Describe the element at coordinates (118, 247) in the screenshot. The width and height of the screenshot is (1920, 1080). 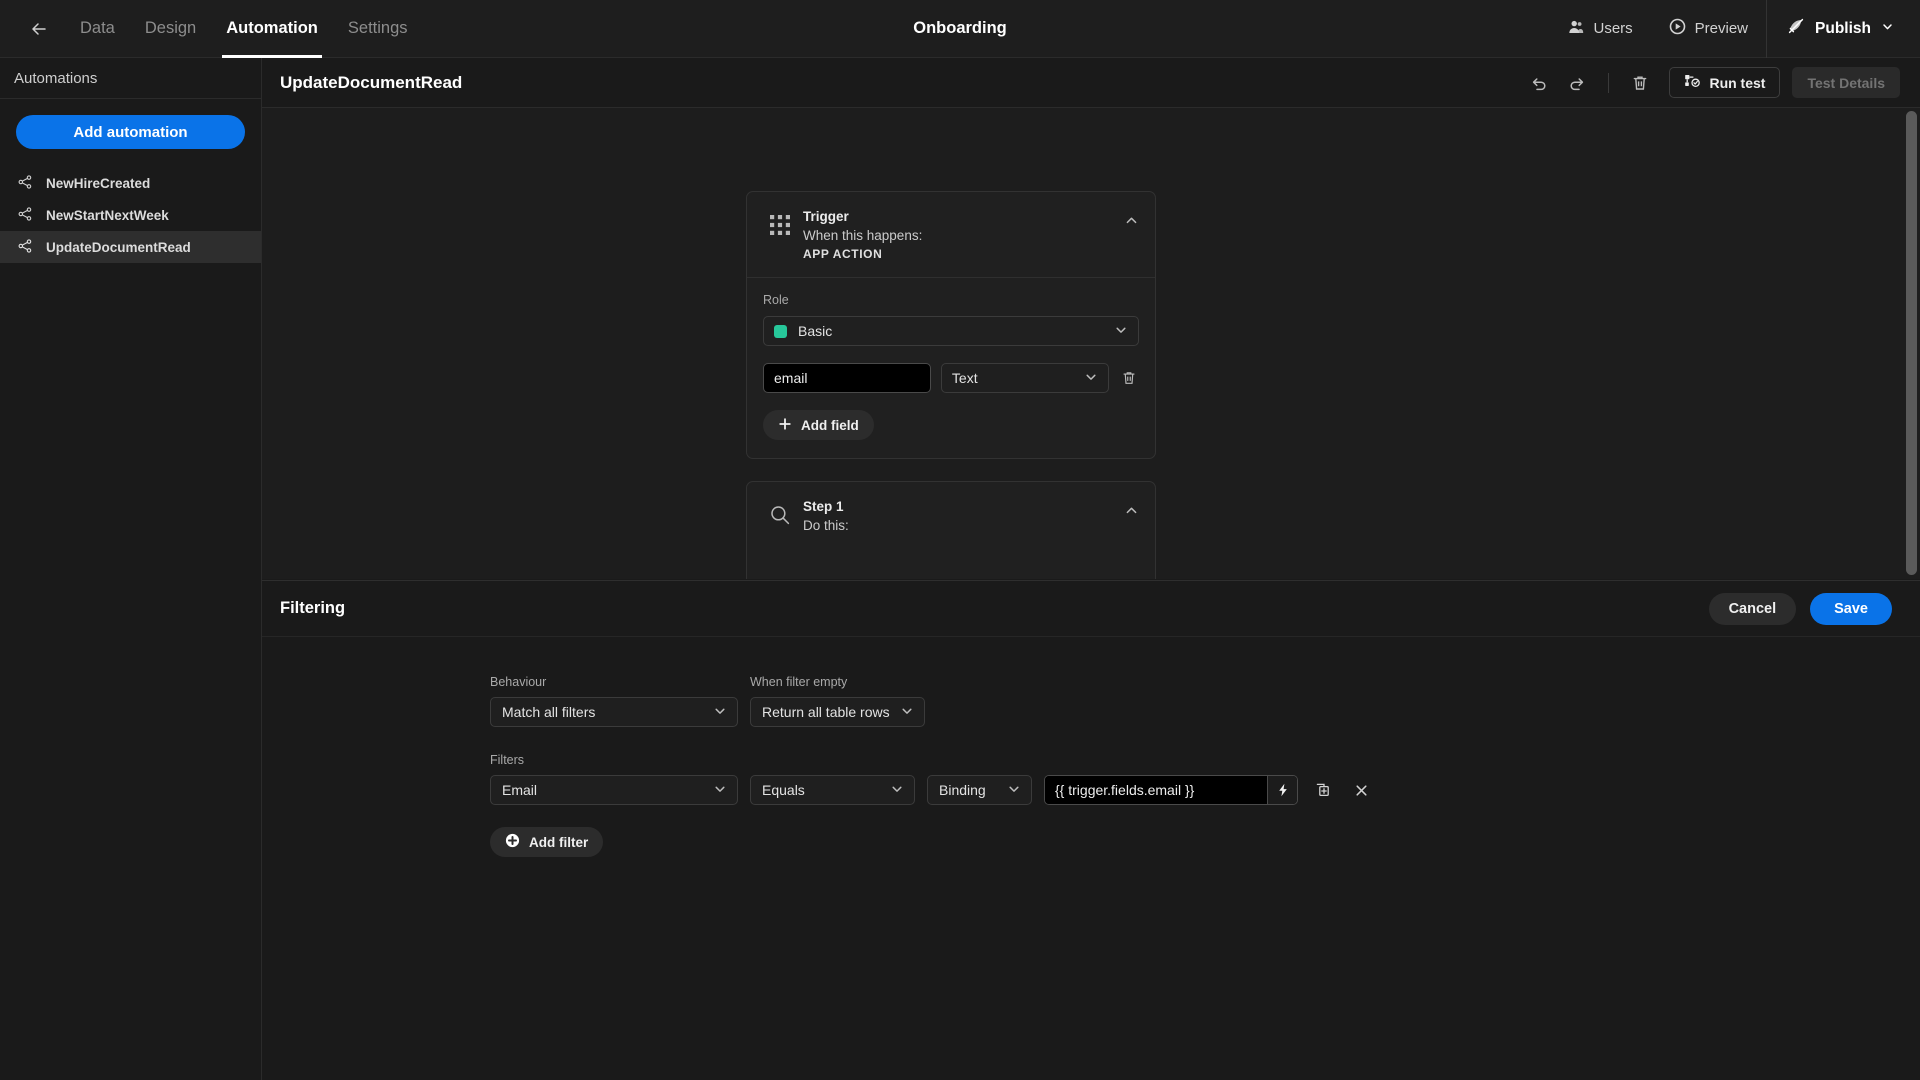
I see `sidebar-item-label: UpdateDocumentRead` at that location.